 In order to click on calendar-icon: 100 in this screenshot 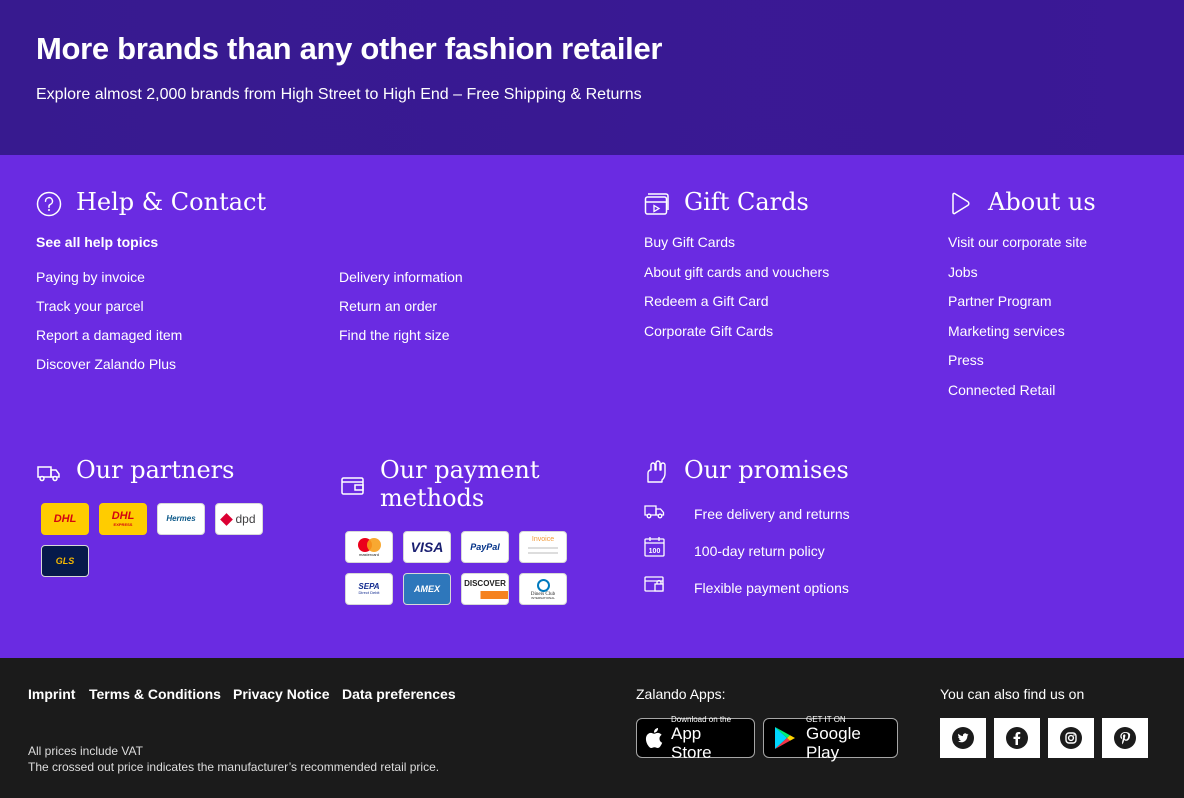, I will do `click(654, 547)`.